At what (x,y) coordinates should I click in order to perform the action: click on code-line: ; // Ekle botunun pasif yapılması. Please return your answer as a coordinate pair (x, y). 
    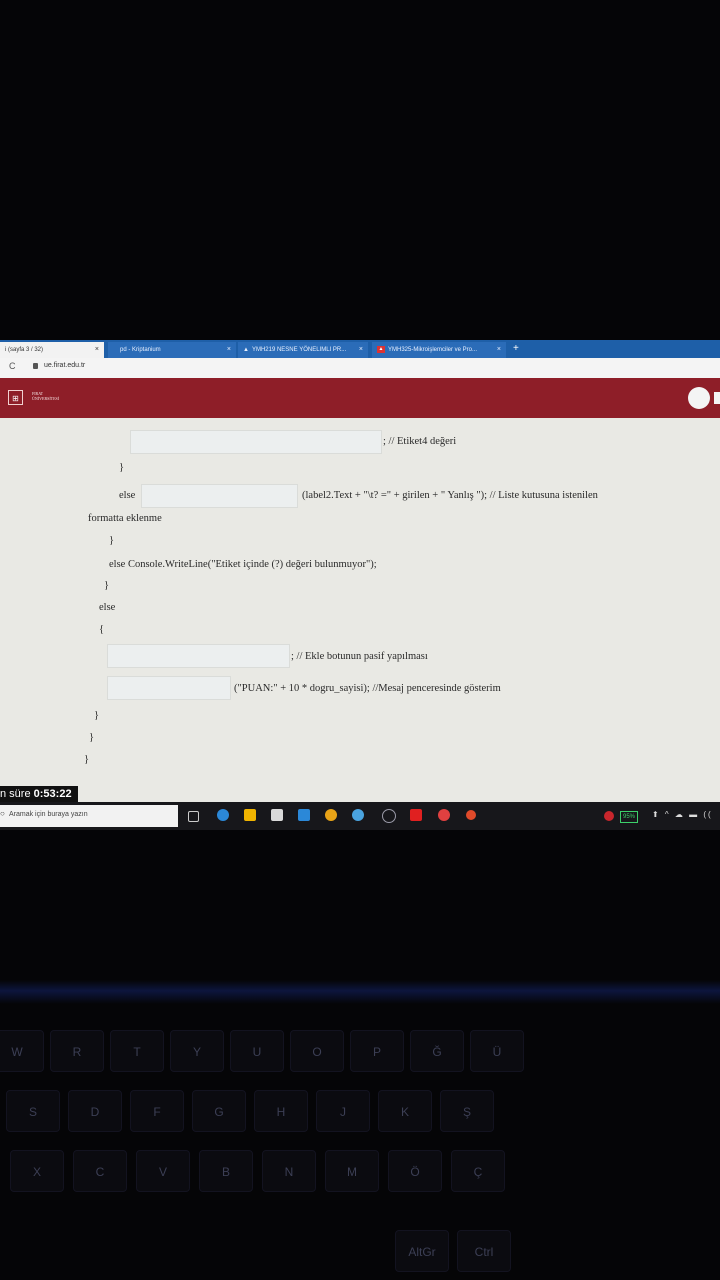
    Looking at the image, I should click on (359, 656).